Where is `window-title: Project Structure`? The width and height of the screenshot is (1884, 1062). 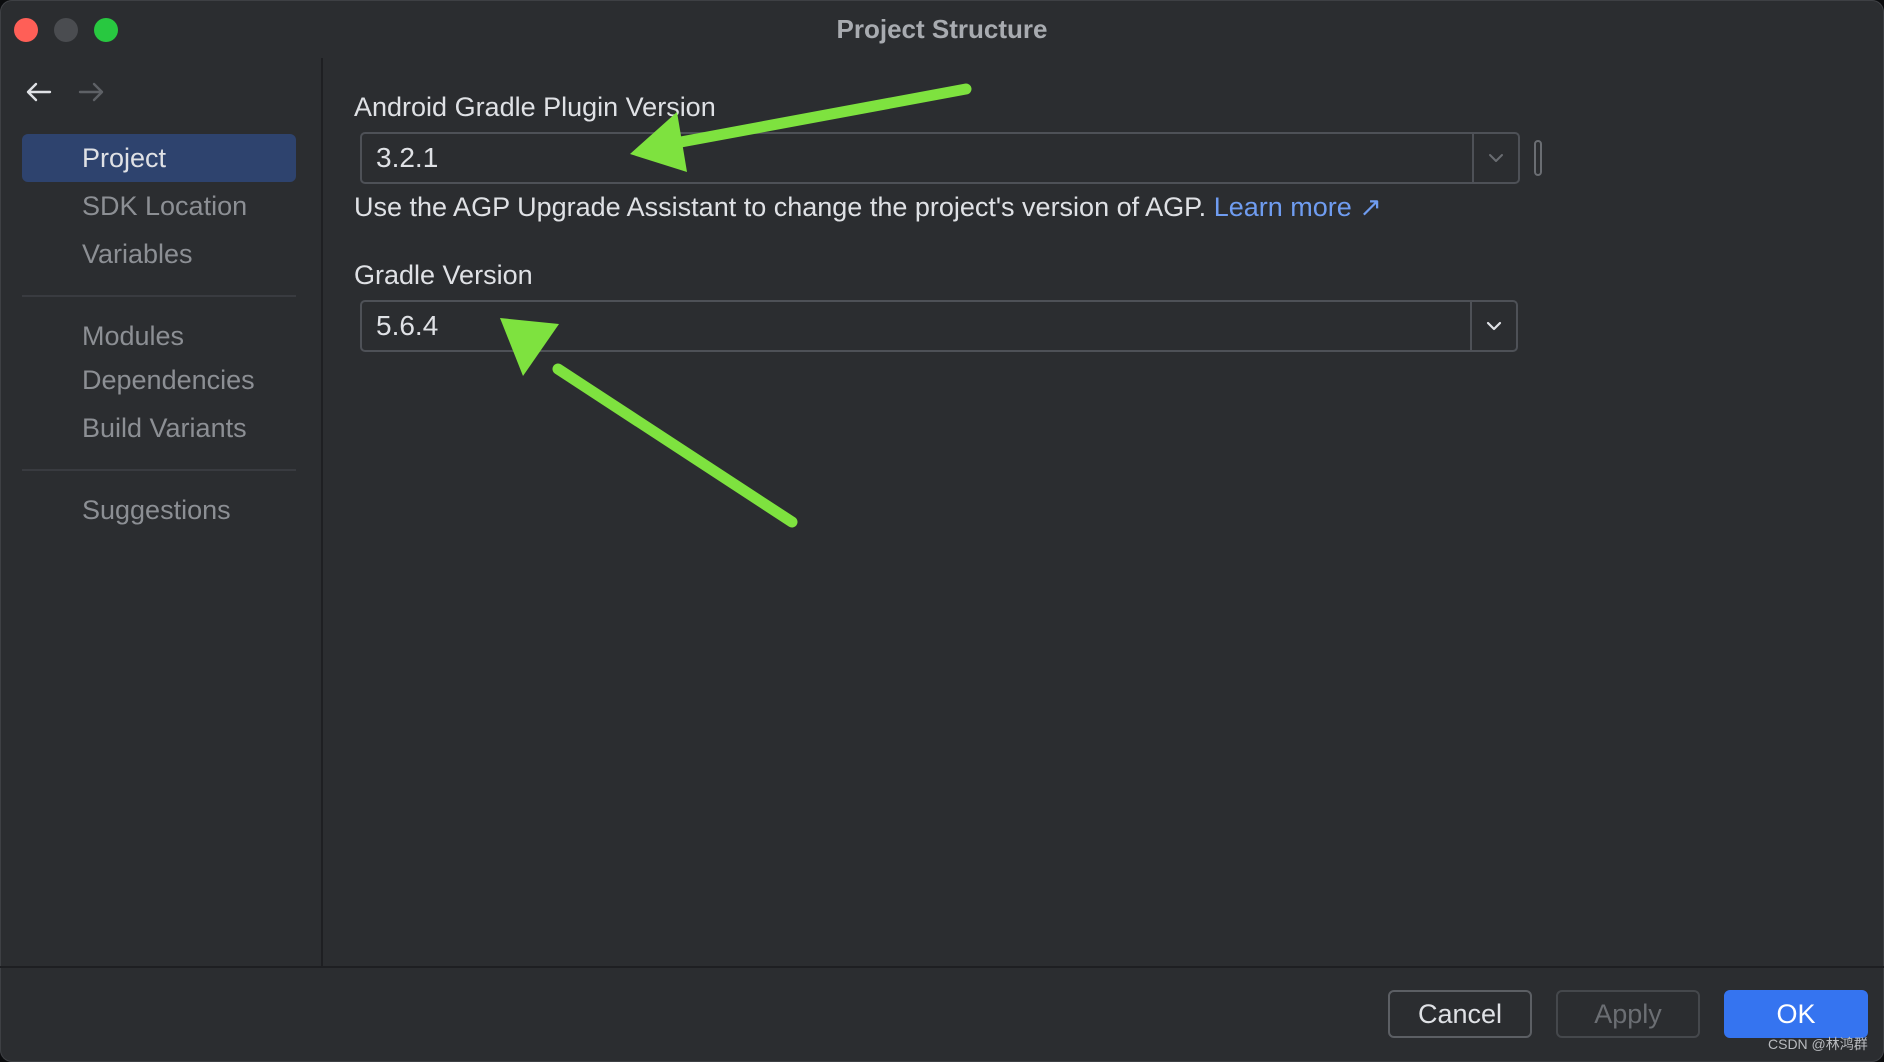
window-title: Project Structure is located at coordinates (942, 29).